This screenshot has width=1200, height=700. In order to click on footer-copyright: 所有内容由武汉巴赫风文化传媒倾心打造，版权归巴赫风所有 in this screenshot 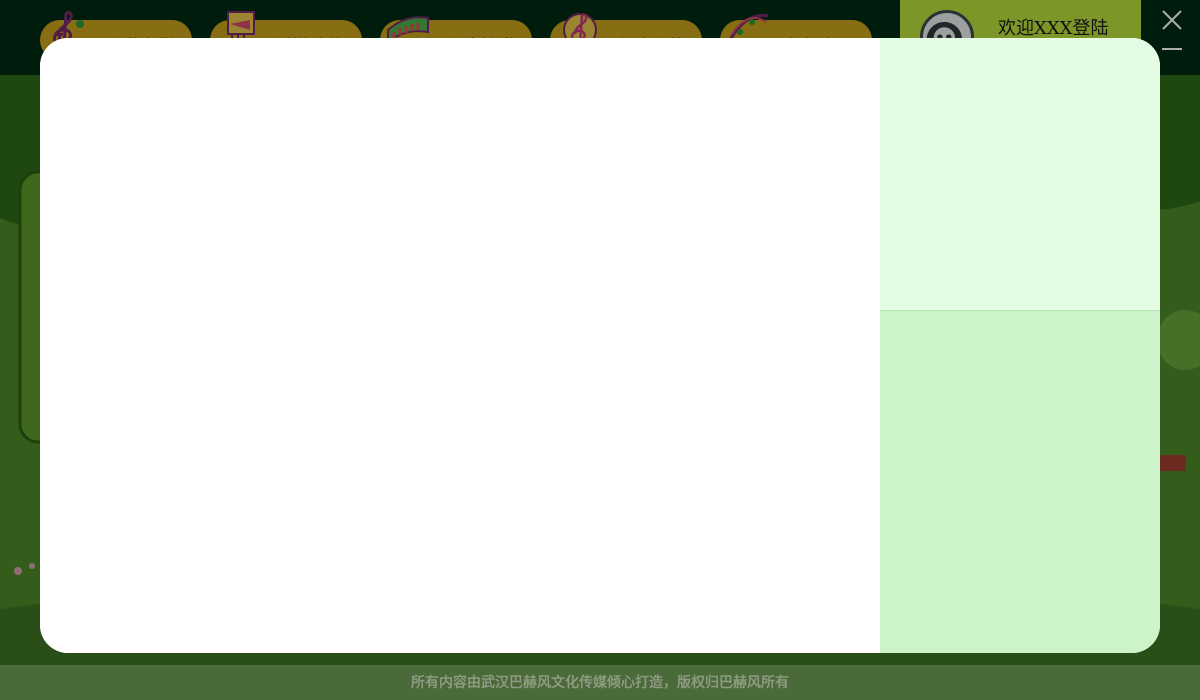, I will do `click(600, 682)`.